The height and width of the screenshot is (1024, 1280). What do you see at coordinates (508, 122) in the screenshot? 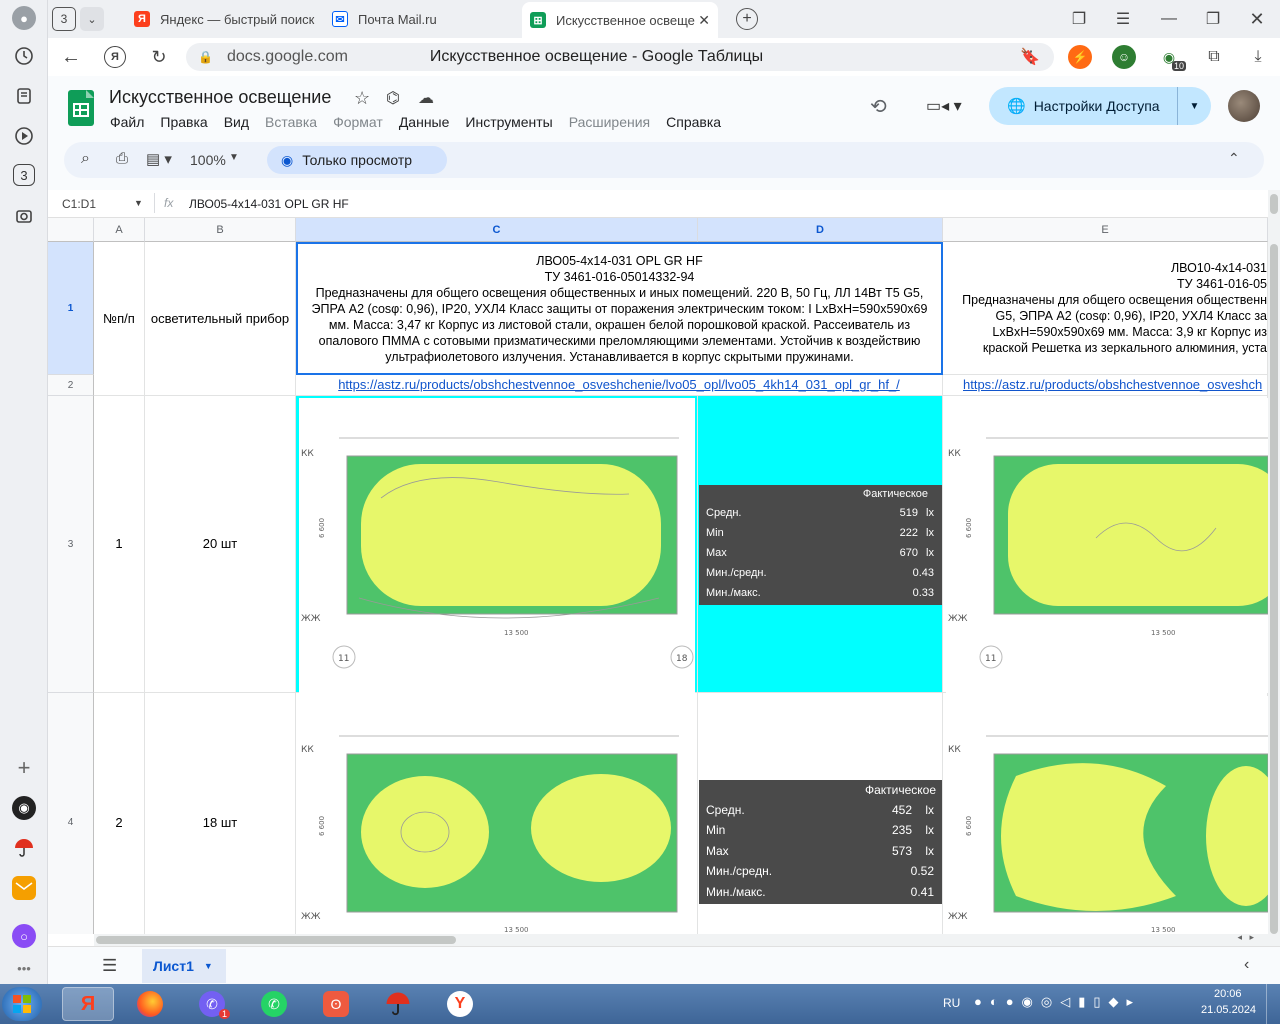
I see `menu-tools: Инструменты` at bounding box center [508, 122].